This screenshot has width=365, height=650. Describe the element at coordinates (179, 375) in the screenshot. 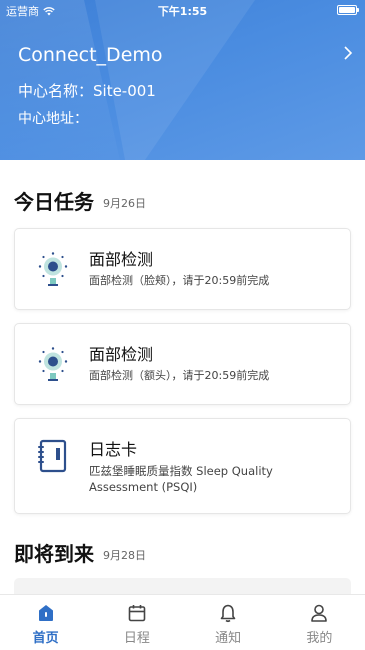

I see `task-description: 面部检测（额头），请于20:59前完成` at that location.